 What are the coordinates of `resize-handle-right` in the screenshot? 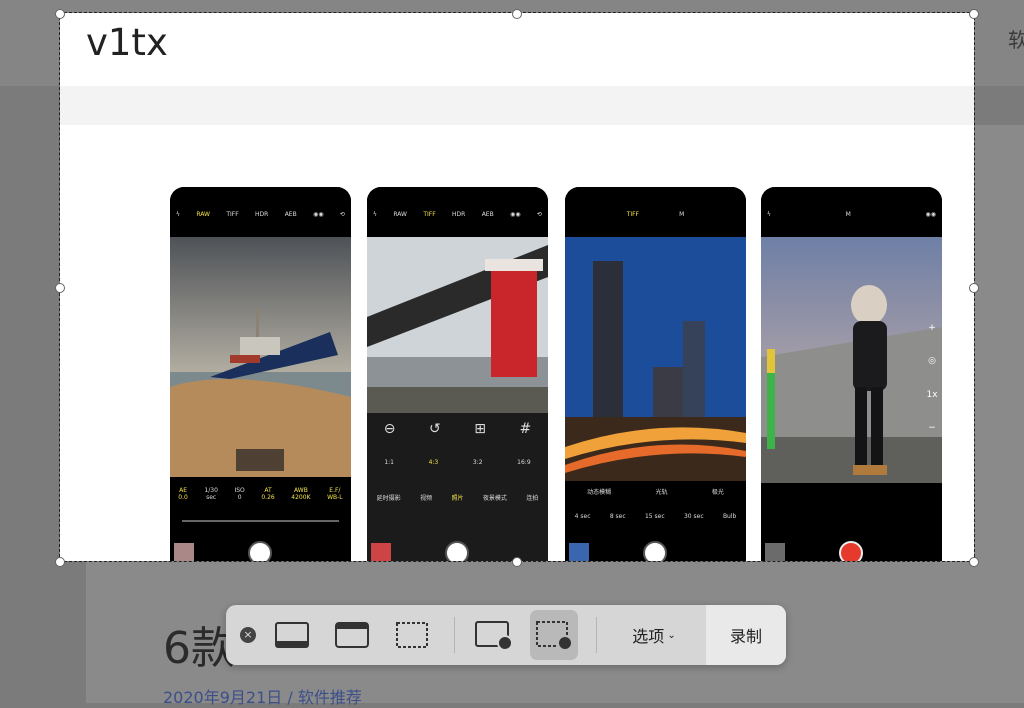 It's located at (974, 288).